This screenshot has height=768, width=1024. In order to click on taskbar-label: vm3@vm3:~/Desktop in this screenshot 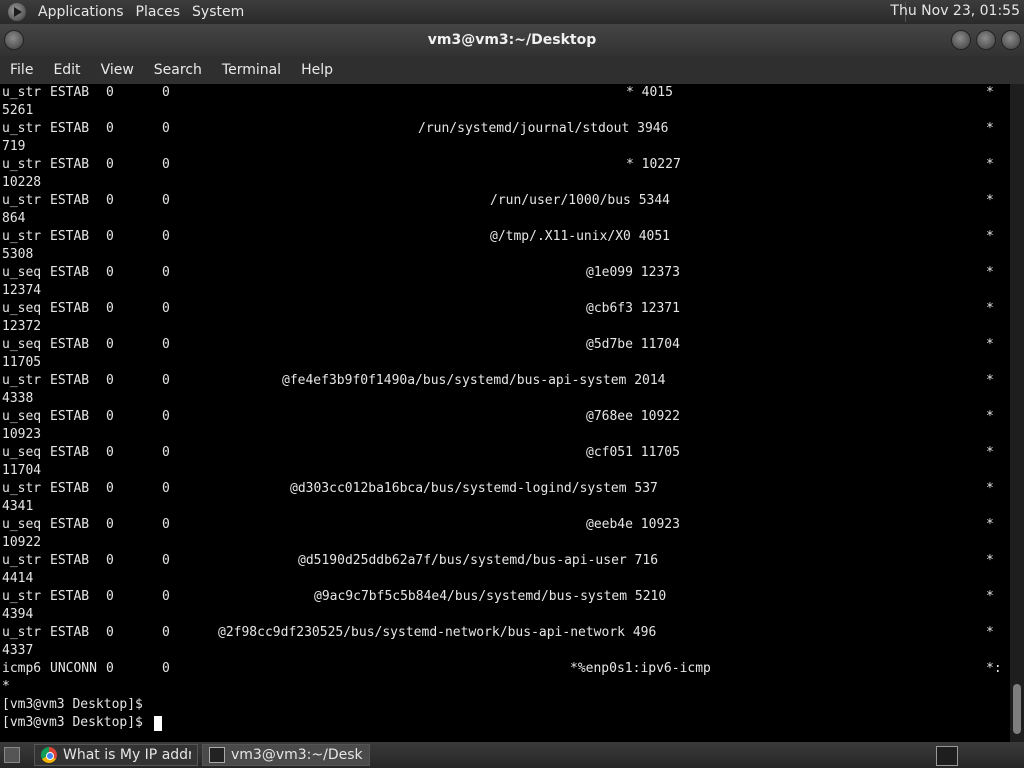, I will do `click(297, 755)`.